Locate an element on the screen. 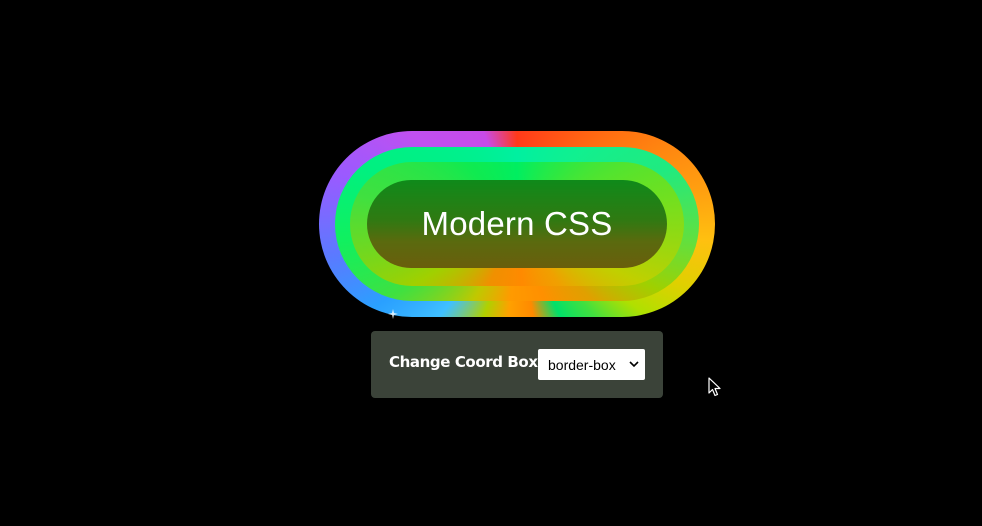 This screenshot has width=982, height=526. sparkle-icon is located at coordinates (393, 314).